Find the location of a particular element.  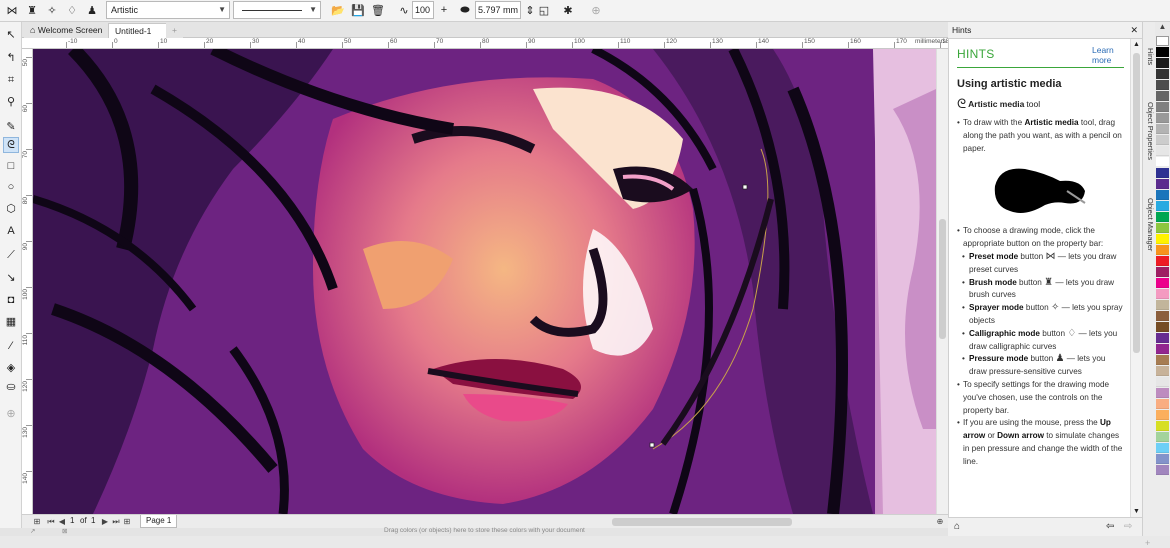

plus-icon: + is located at coordinates (444, 10).